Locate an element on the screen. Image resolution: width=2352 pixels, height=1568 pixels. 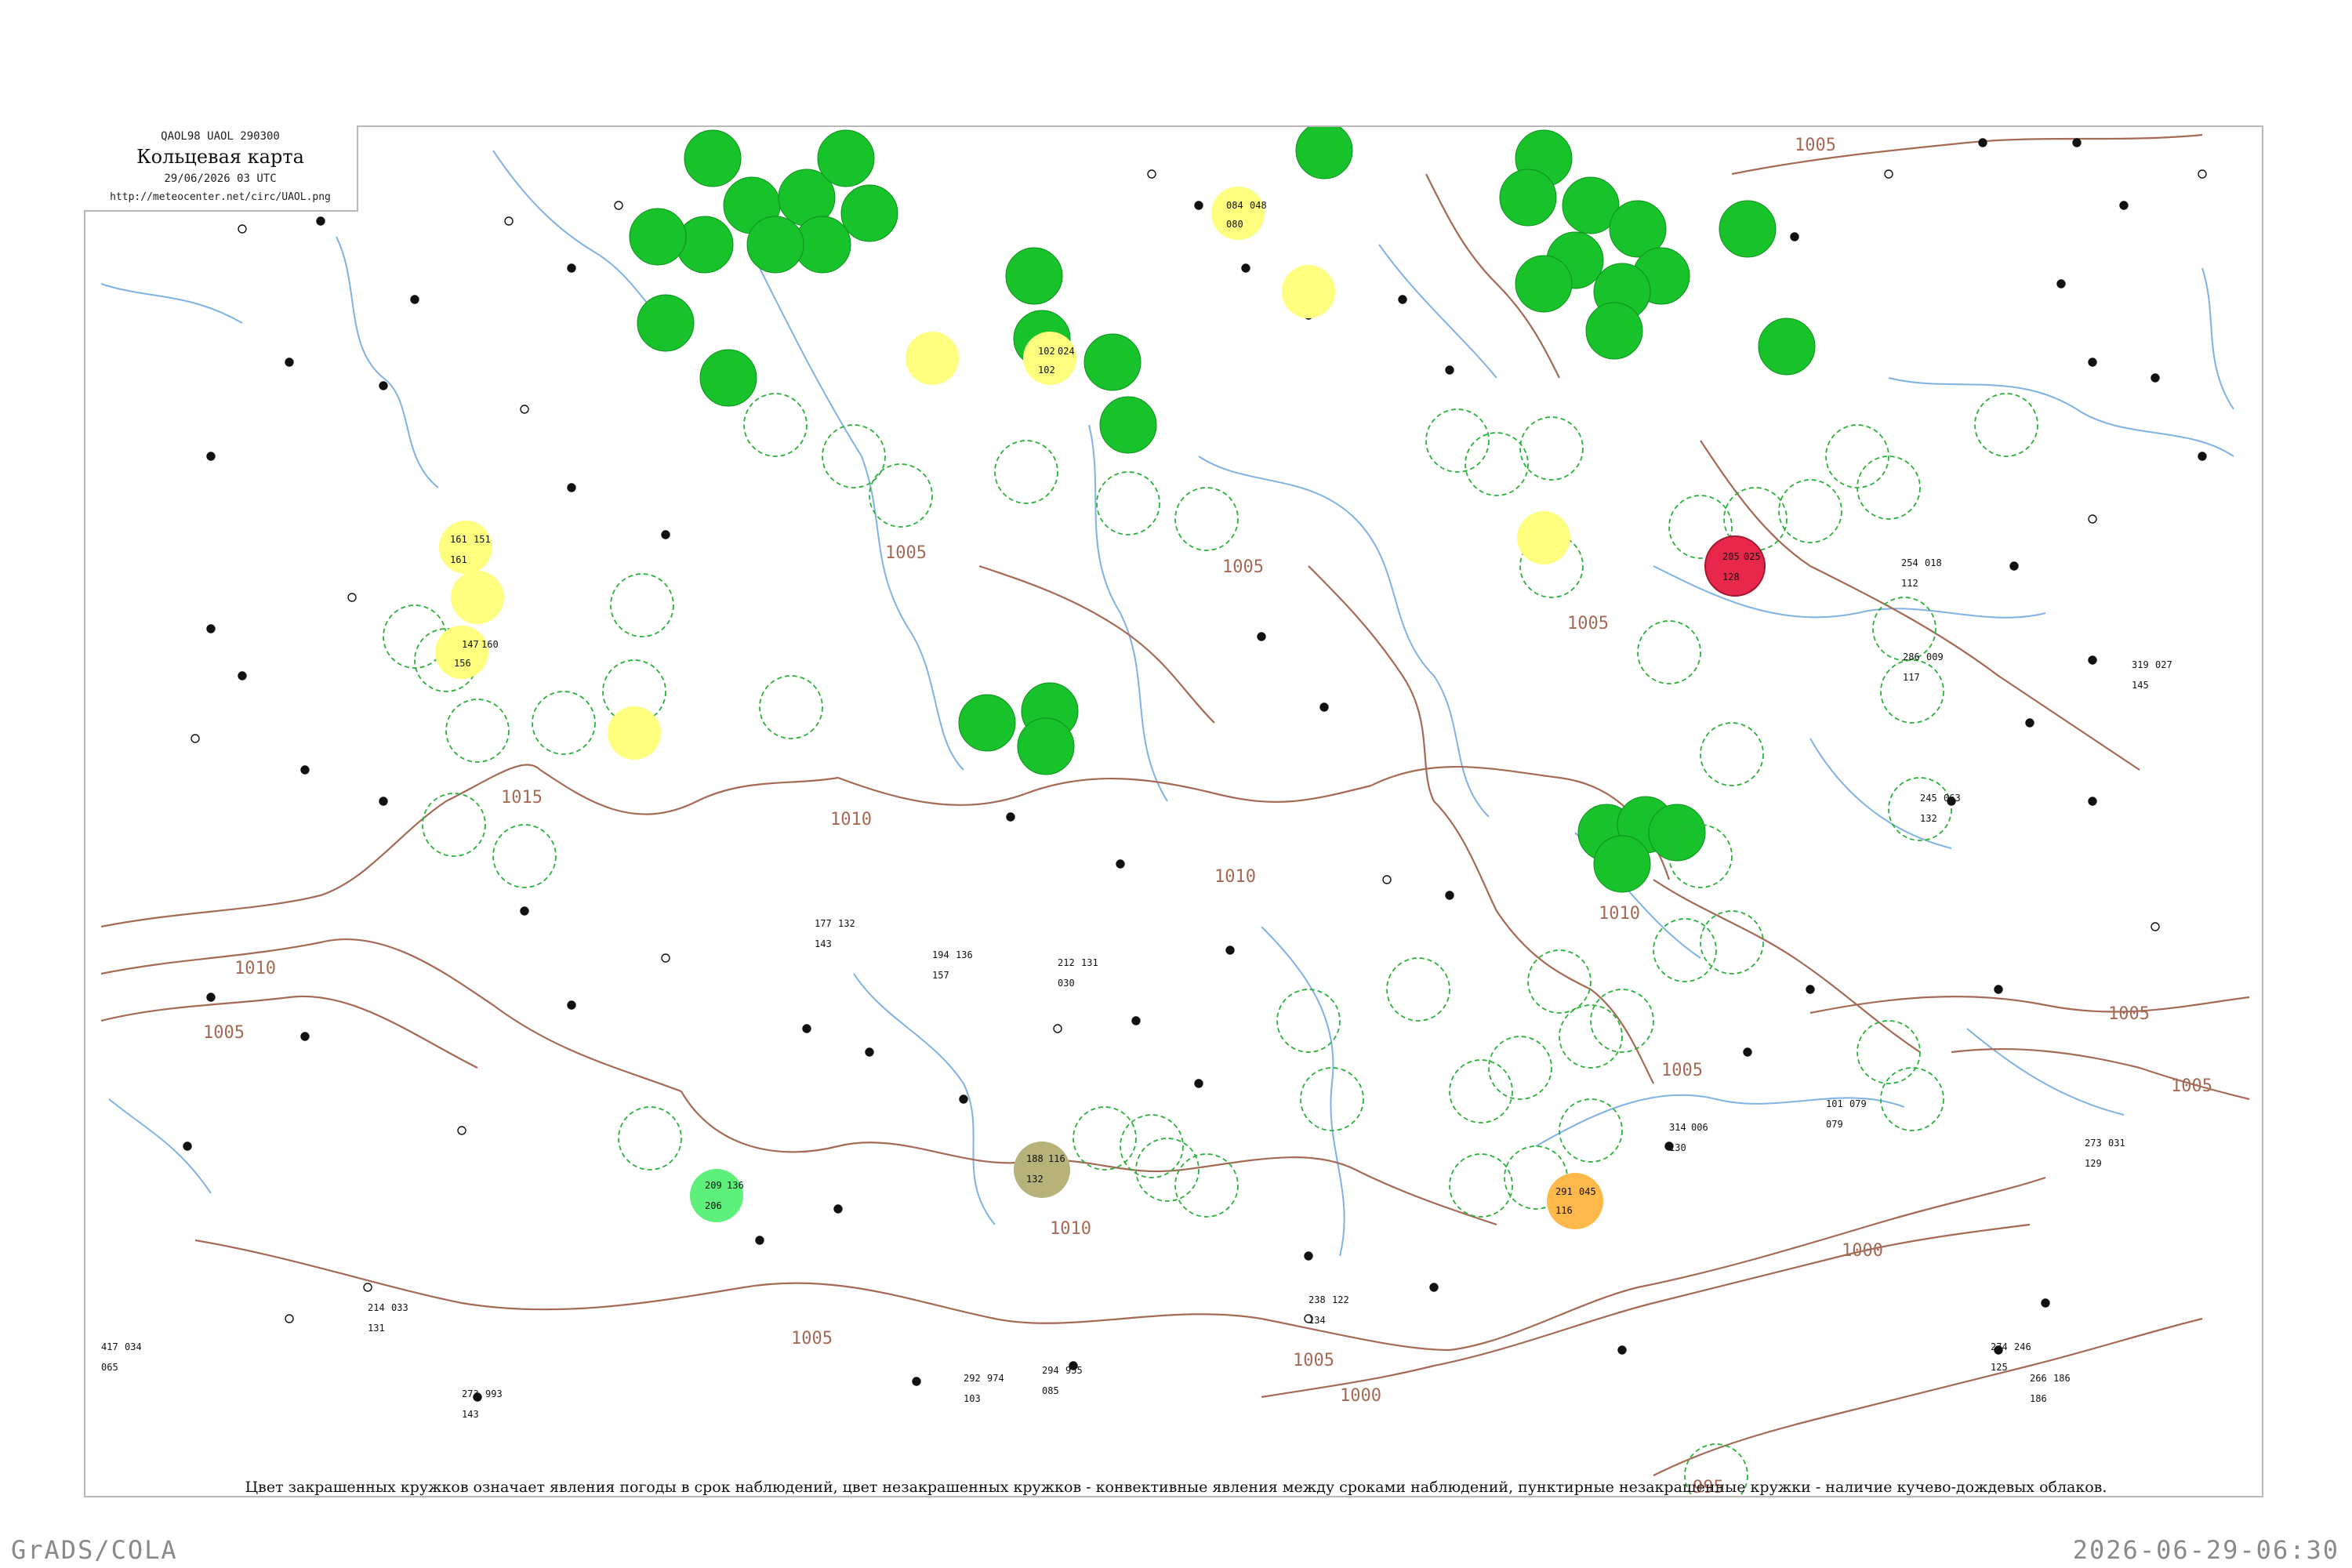
station-dewpoint: 206 is located at coordinates (713, 1205).